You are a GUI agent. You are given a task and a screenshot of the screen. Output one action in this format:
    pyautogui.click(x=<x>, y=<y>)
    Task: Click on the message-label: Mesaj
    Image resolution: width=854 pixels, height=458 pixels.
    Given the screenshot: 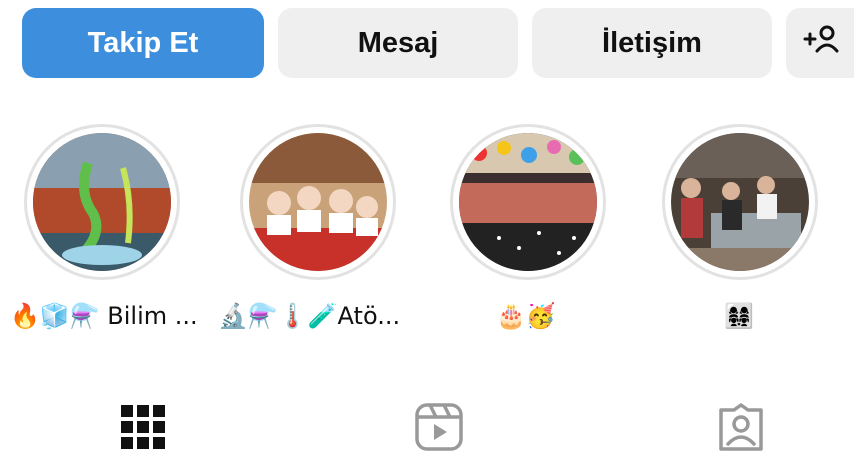 What is the action you would take?
    pyautogui.click(x=398, y=42)
    